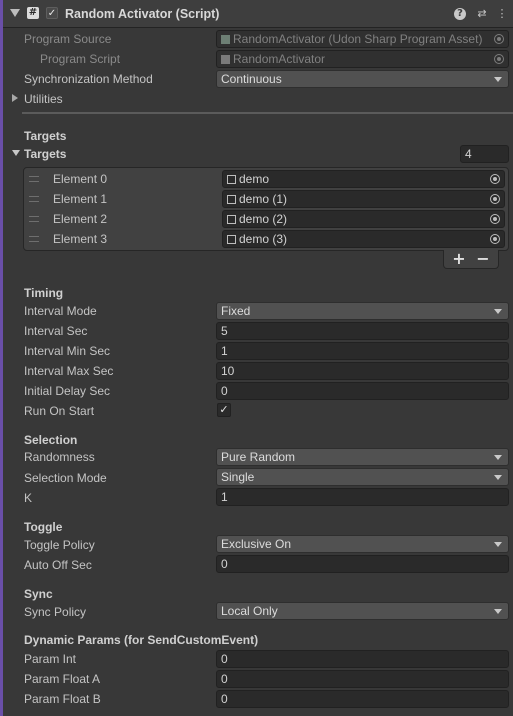 The height and width of the screenshot is (716, 513). Describe the element at coordinates (363, 179) in the screenshot. I see `target-element-0-field: demo` at that location.